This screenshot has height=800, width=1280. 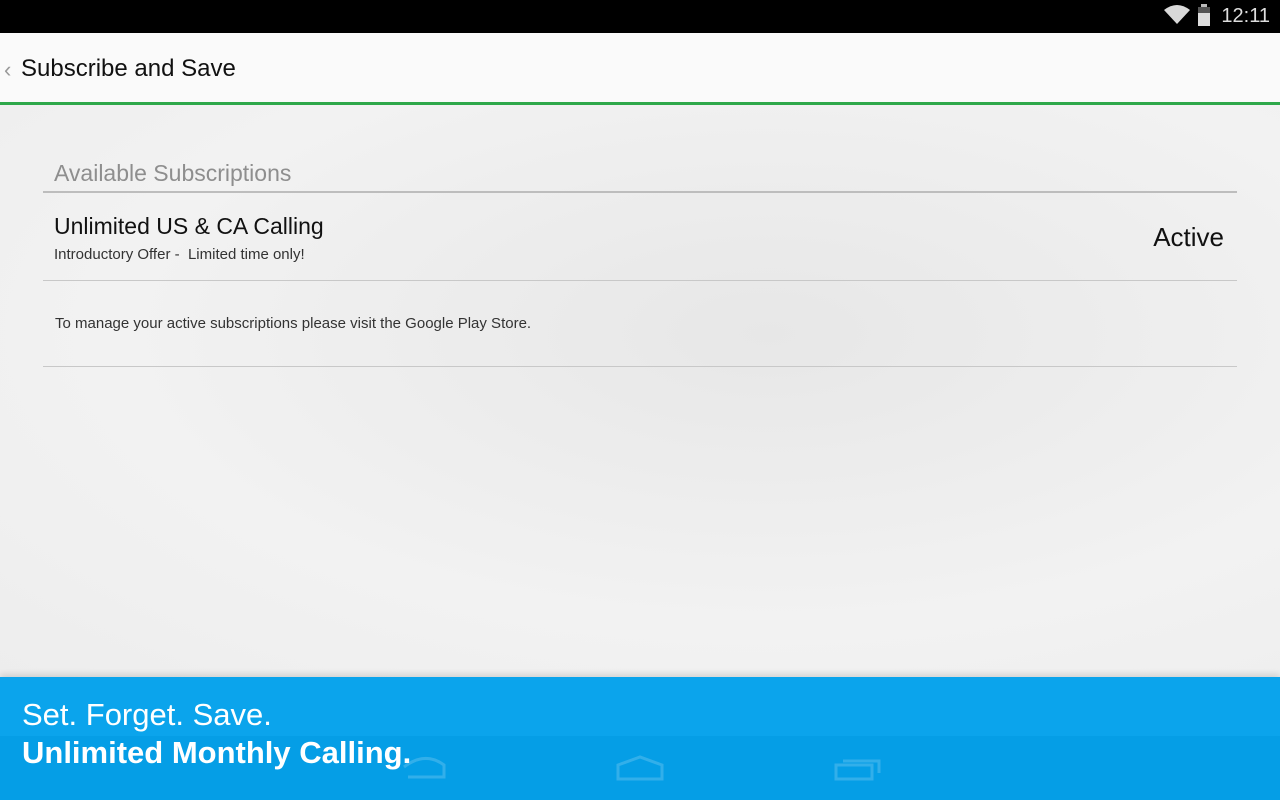 What do you see at coordinates (640, 174) in the screenshot?
I see `section-header: Available Subscriptions` at bounding box center [640, 174].